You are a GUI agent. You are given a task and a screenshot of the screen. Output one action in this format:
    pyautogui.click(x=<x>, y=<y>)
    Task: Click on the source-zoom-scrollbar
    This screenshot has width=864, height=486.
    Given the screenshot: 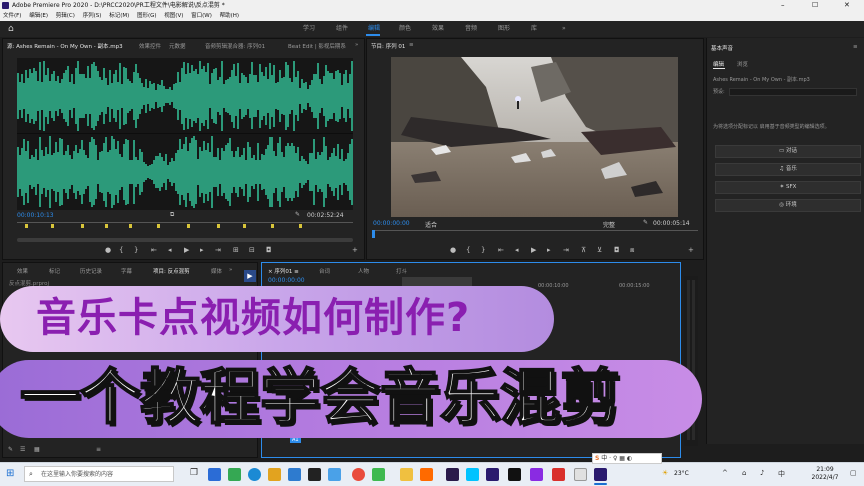 What is the action you would take?
    pyautogui.click(x=185, y=240)
    